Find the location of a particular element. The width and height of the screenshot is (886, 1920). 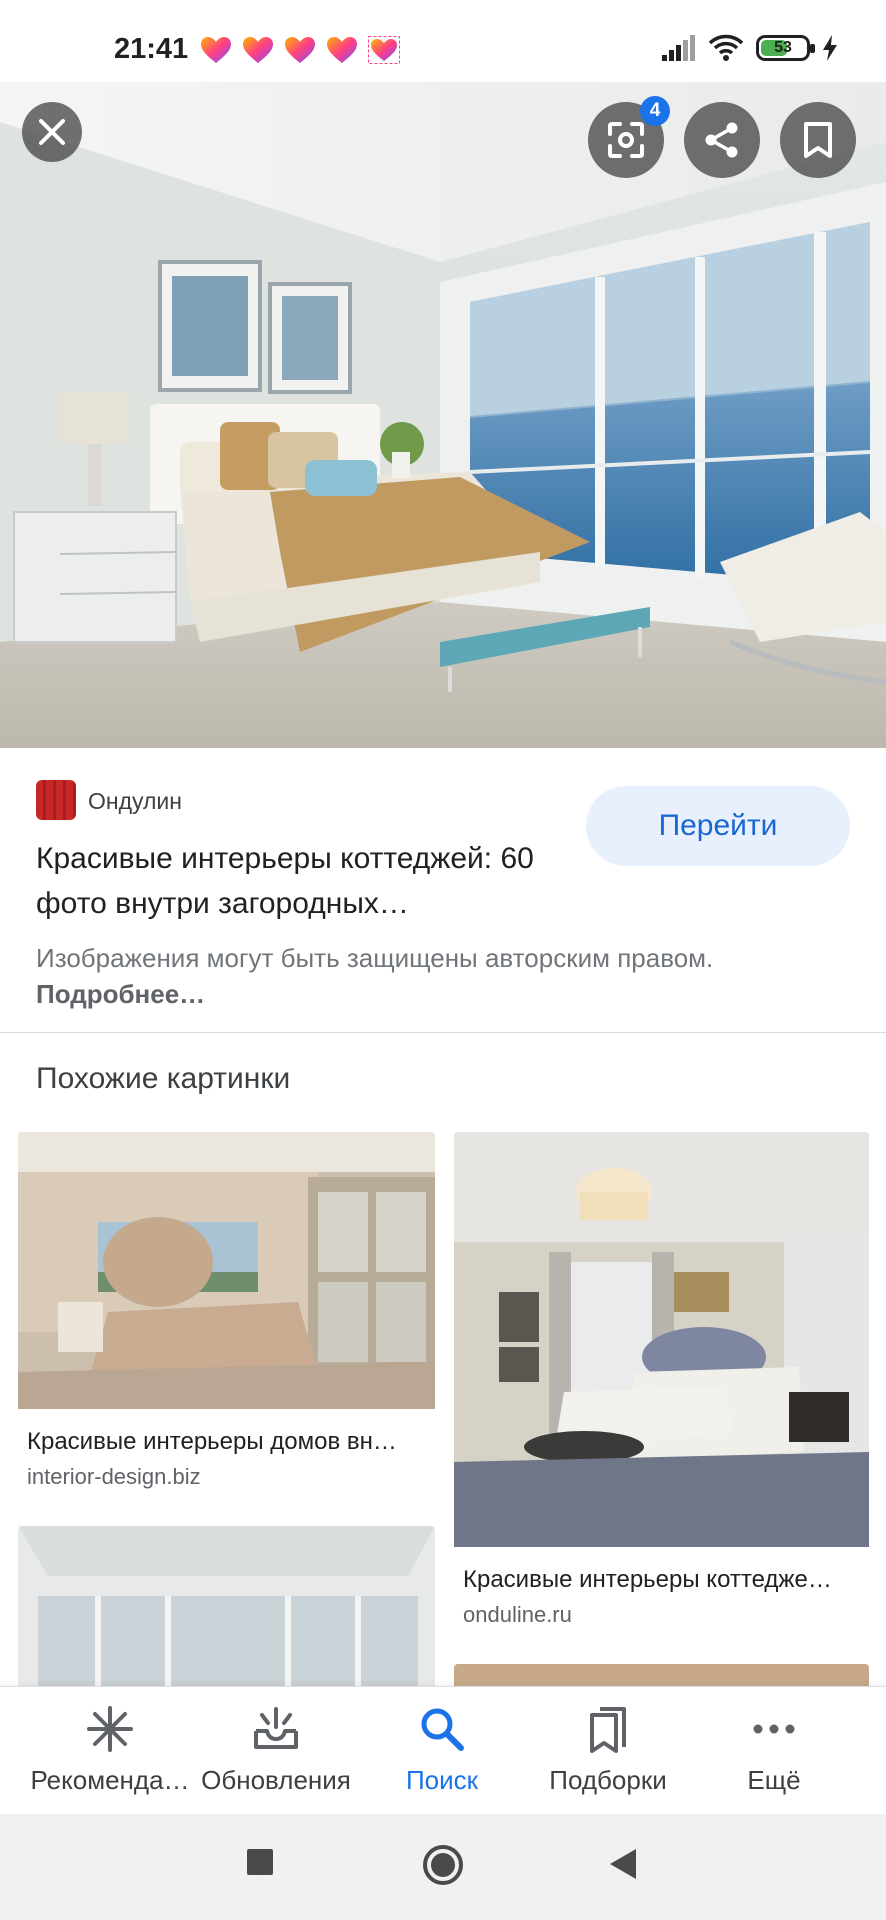

status-time: 21:41 is located at coordinates (151, 49).